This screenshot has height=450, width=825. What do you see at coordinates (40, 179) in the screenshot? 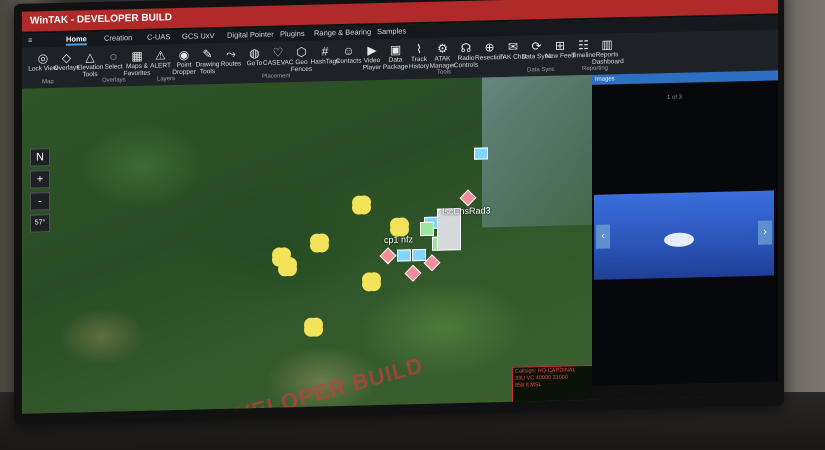
I see `zoom-in-button: +` at bounding box center [40, 179].